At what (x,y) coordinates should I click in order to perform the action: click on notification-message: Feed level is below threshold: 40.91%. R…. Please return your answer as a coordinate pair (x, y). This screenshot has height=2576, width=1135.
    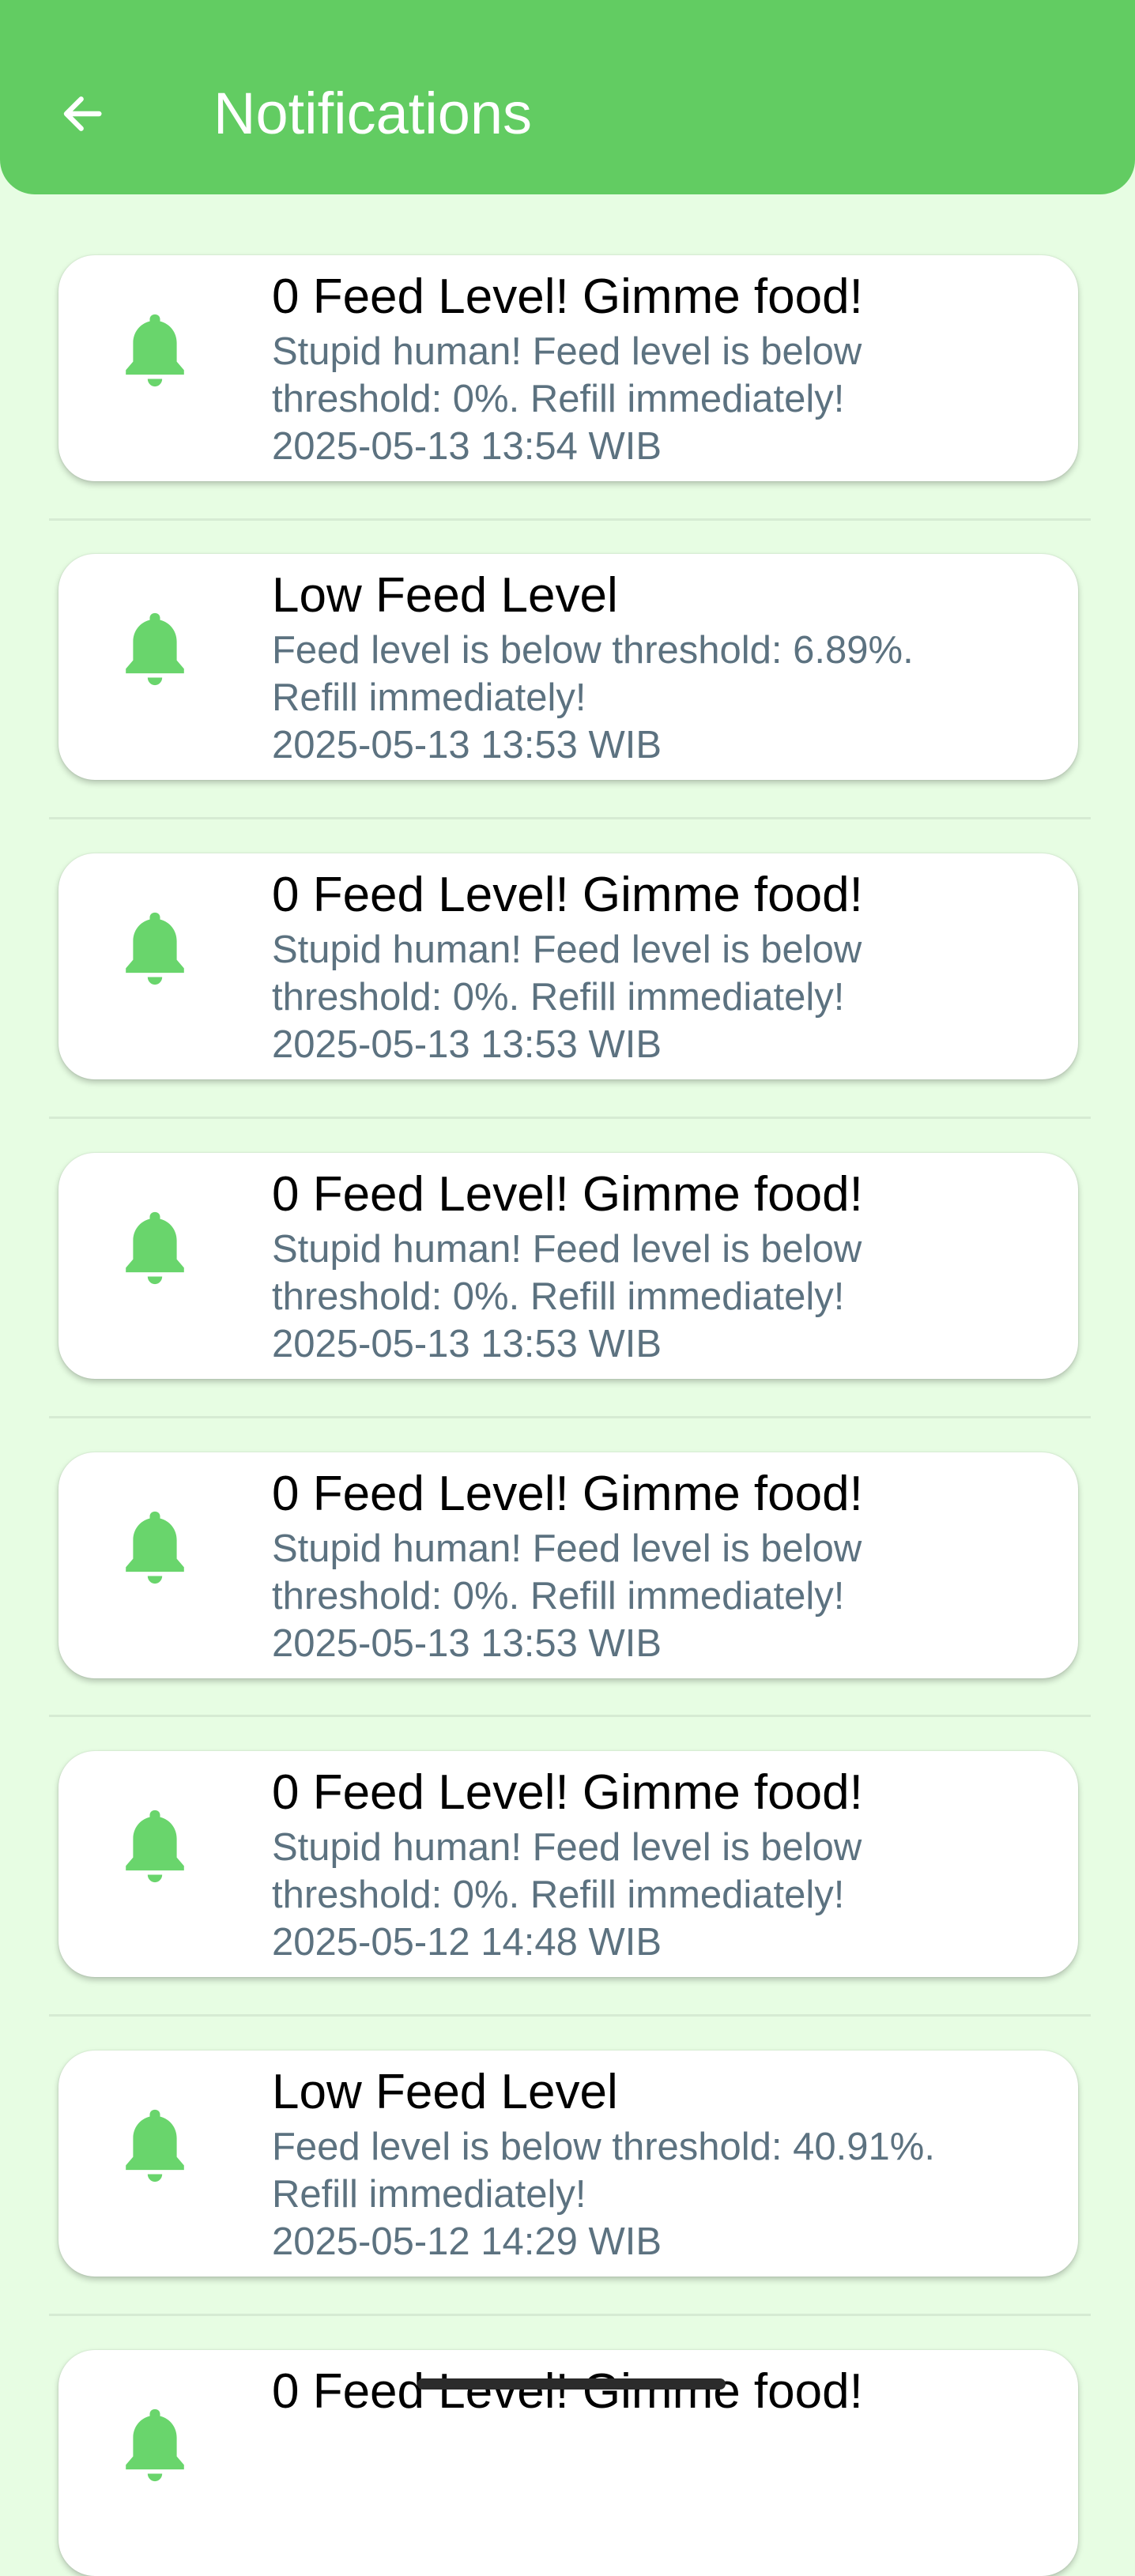
    Looking at the image, I should click on (603, 2171).